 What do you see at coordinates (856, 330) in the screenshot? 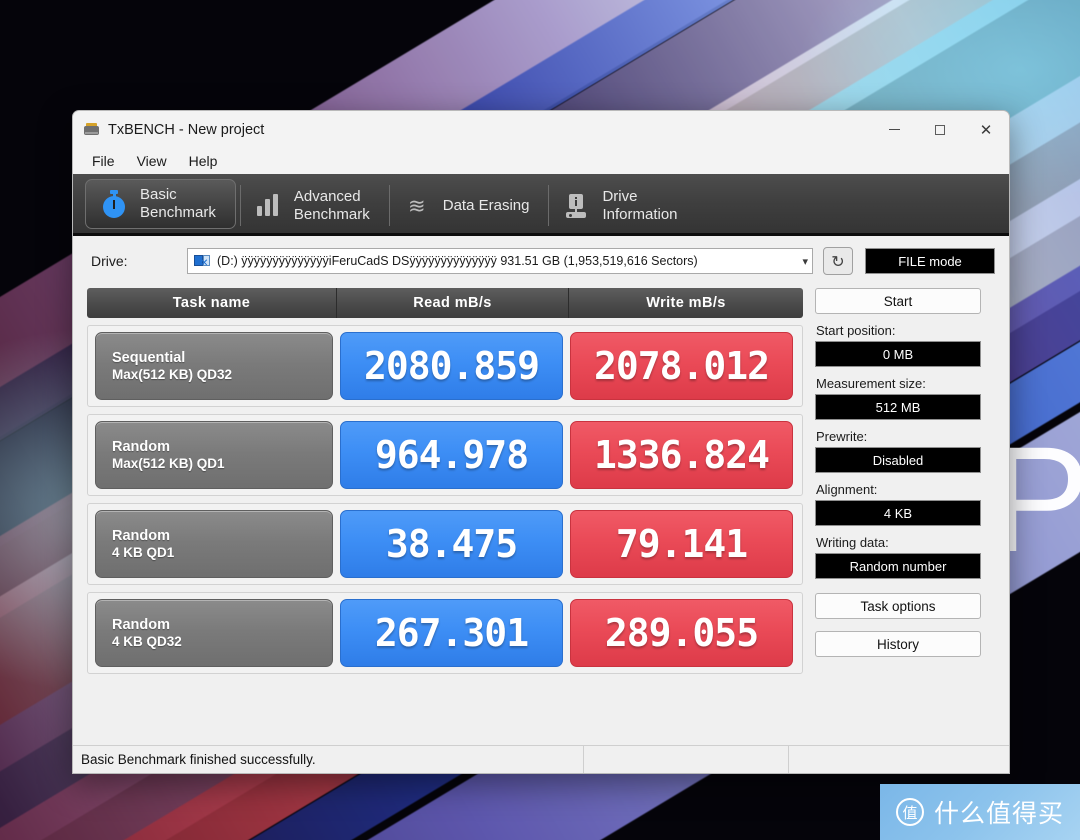
I see `start-position-label: Start position:` at bounding box center [856, 330].